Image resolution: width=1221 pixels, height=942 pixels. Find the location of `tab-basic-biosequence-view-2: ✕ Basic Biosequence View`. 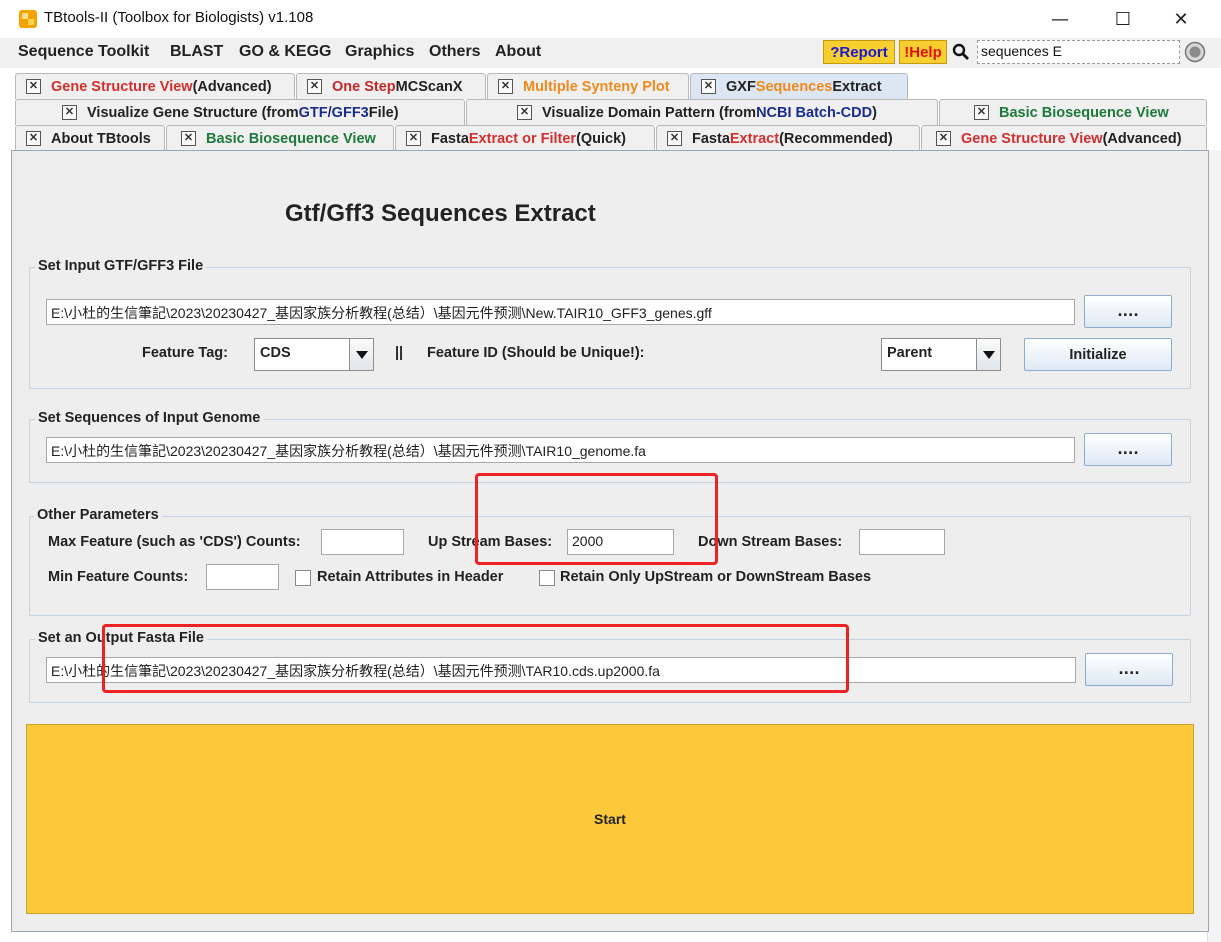

tab-basic-biosequence-view-2: ✕ Basic Biosequence View is located at coordinates (280, 138).